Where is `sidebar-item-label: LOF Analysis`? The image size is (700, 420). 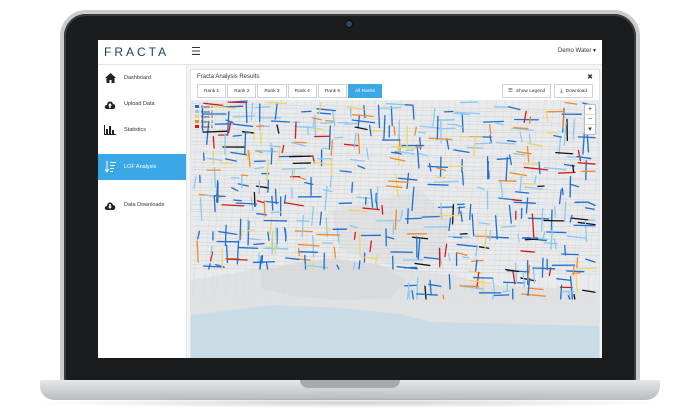 sidebar-item-label: LOF Analysis is located at coordinates (140, 167).